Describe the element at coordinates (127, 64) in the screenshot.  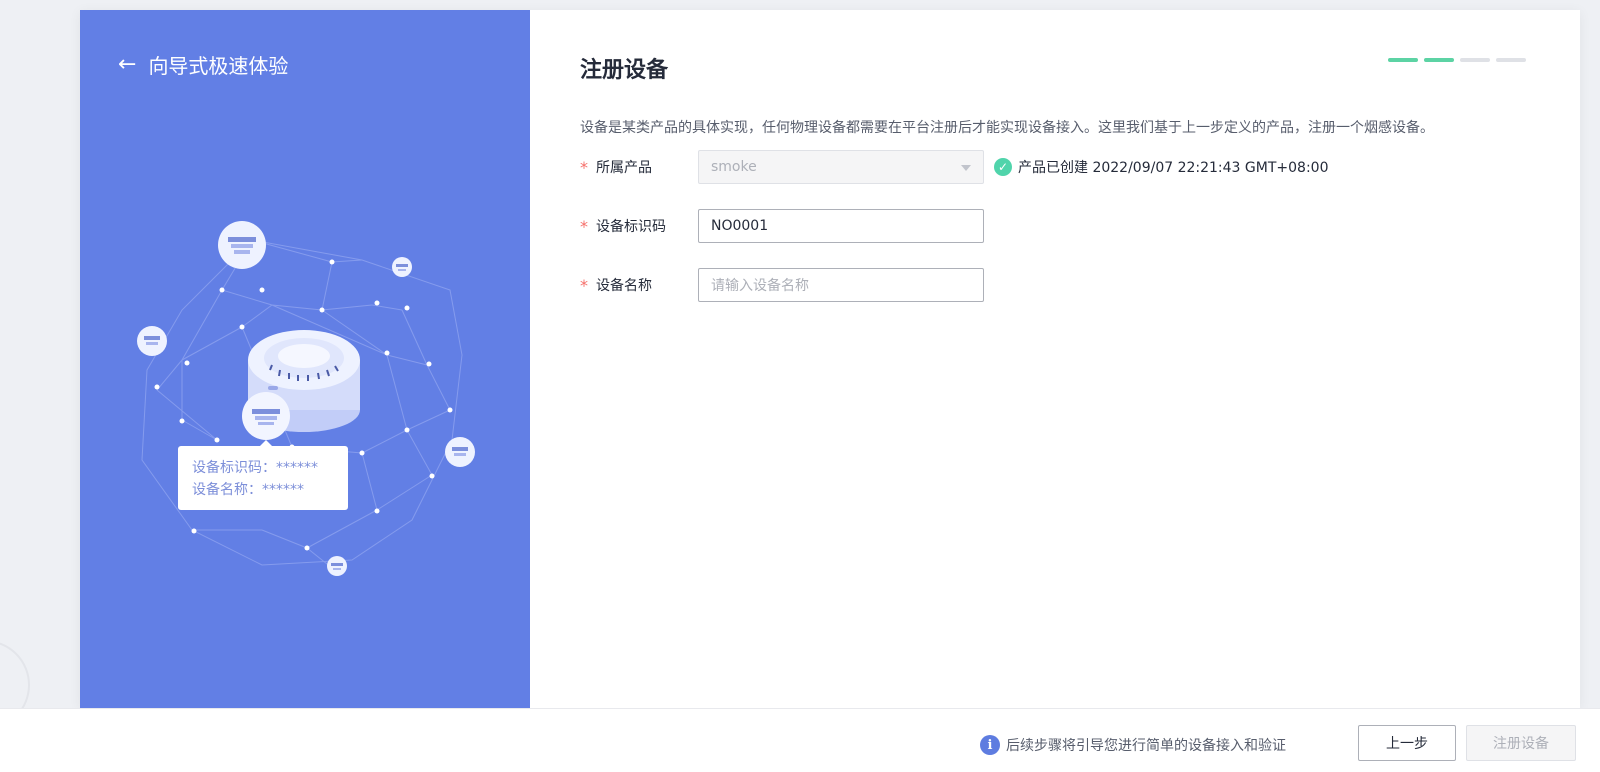
I see `arrow-left-icon: ←` at that location.